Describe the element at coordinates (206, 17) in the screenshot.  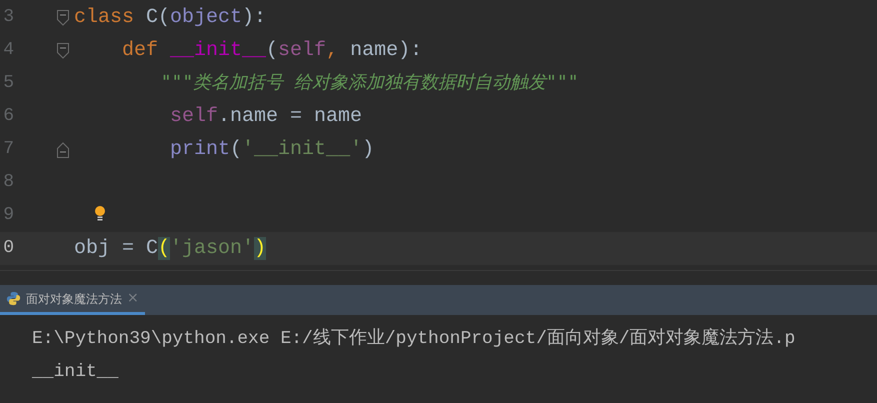
I see `code-token: object` at that location.